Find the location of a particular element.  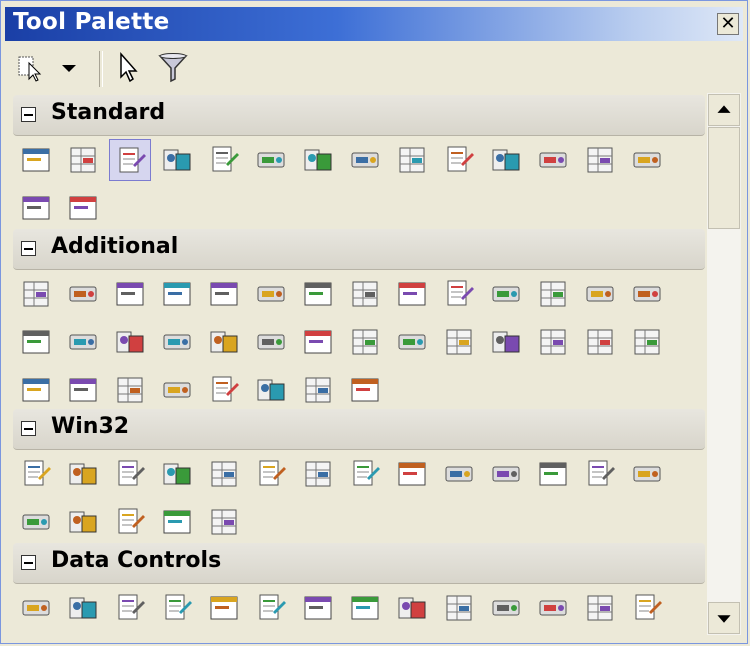

tool-memo is located at coordinates (318, 160).